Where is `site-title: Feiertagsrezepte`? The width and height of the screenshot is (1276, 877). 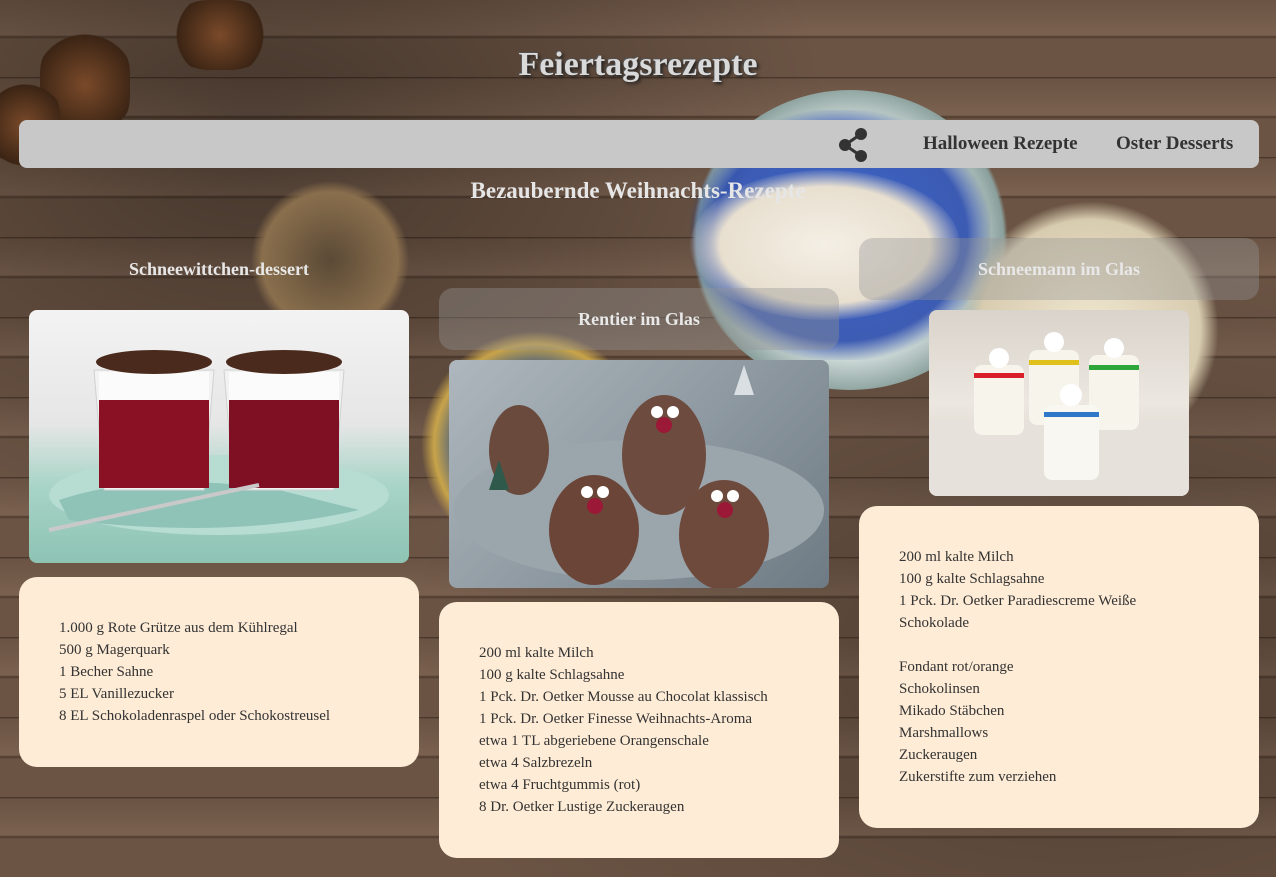 site-title: Feiertagsrezepte is located at coordinates (638, 64).